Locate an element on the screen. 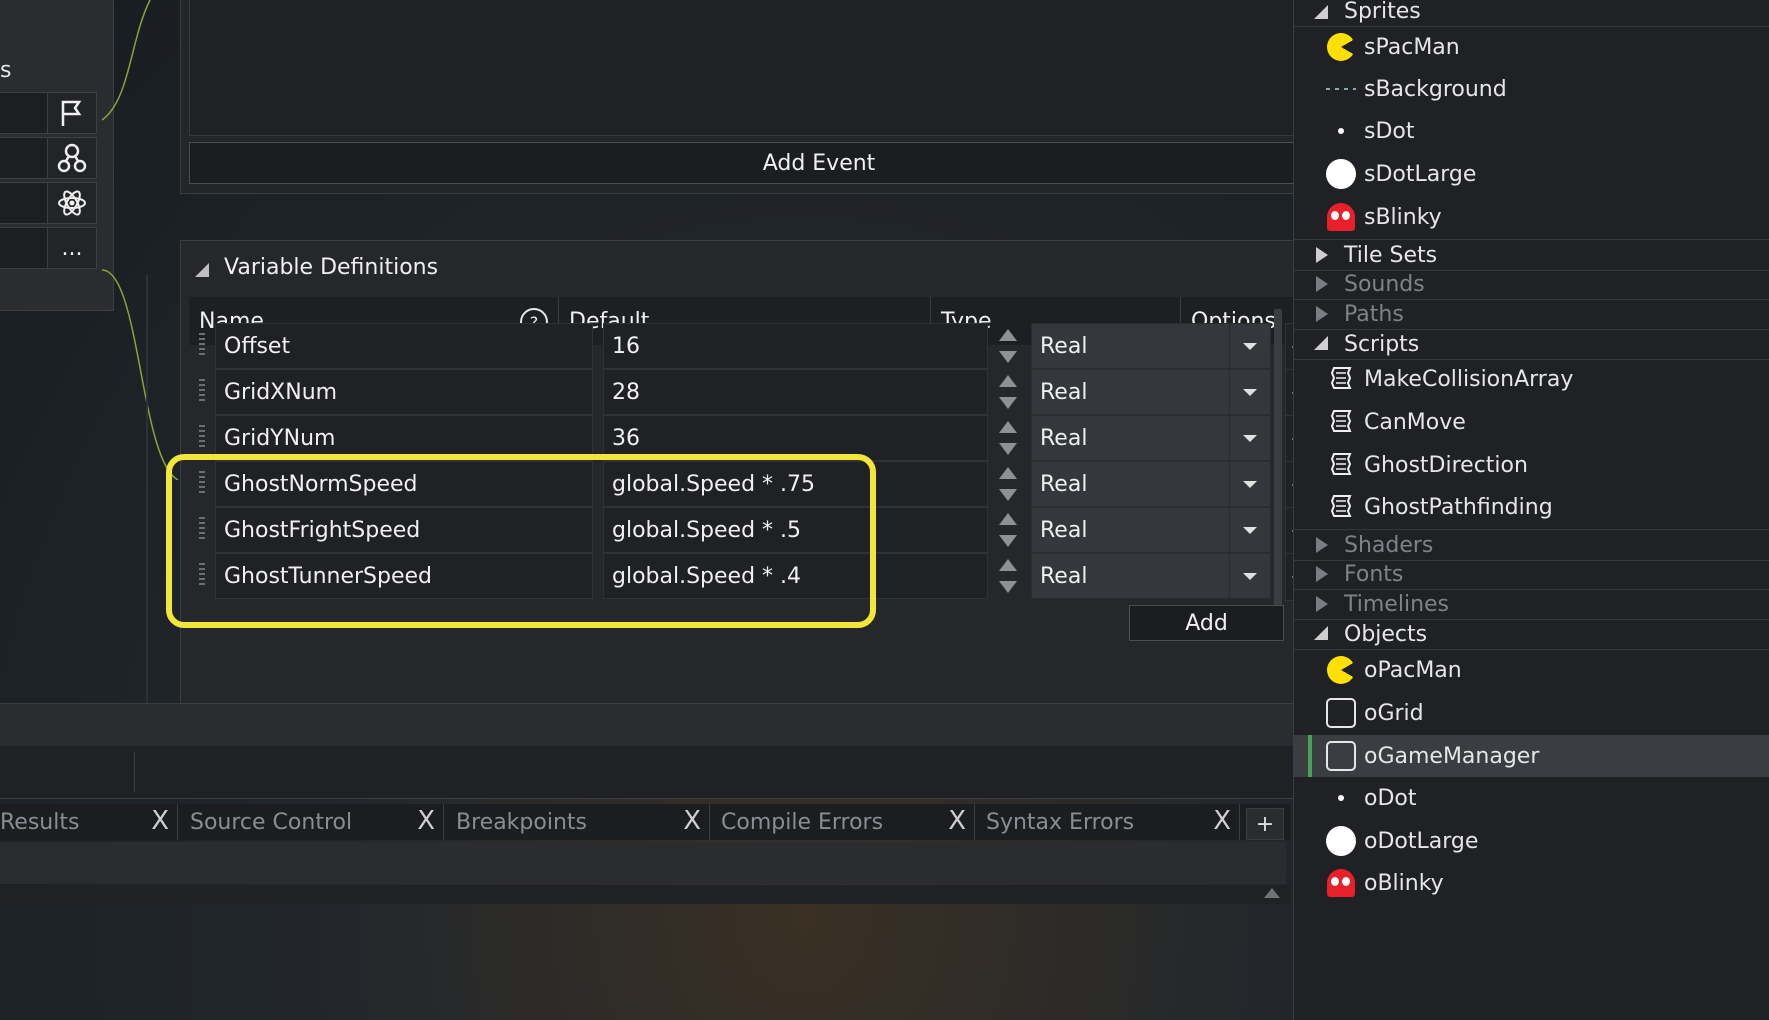  variable-name-field: GridYNum is located at coordinates (404, 438).